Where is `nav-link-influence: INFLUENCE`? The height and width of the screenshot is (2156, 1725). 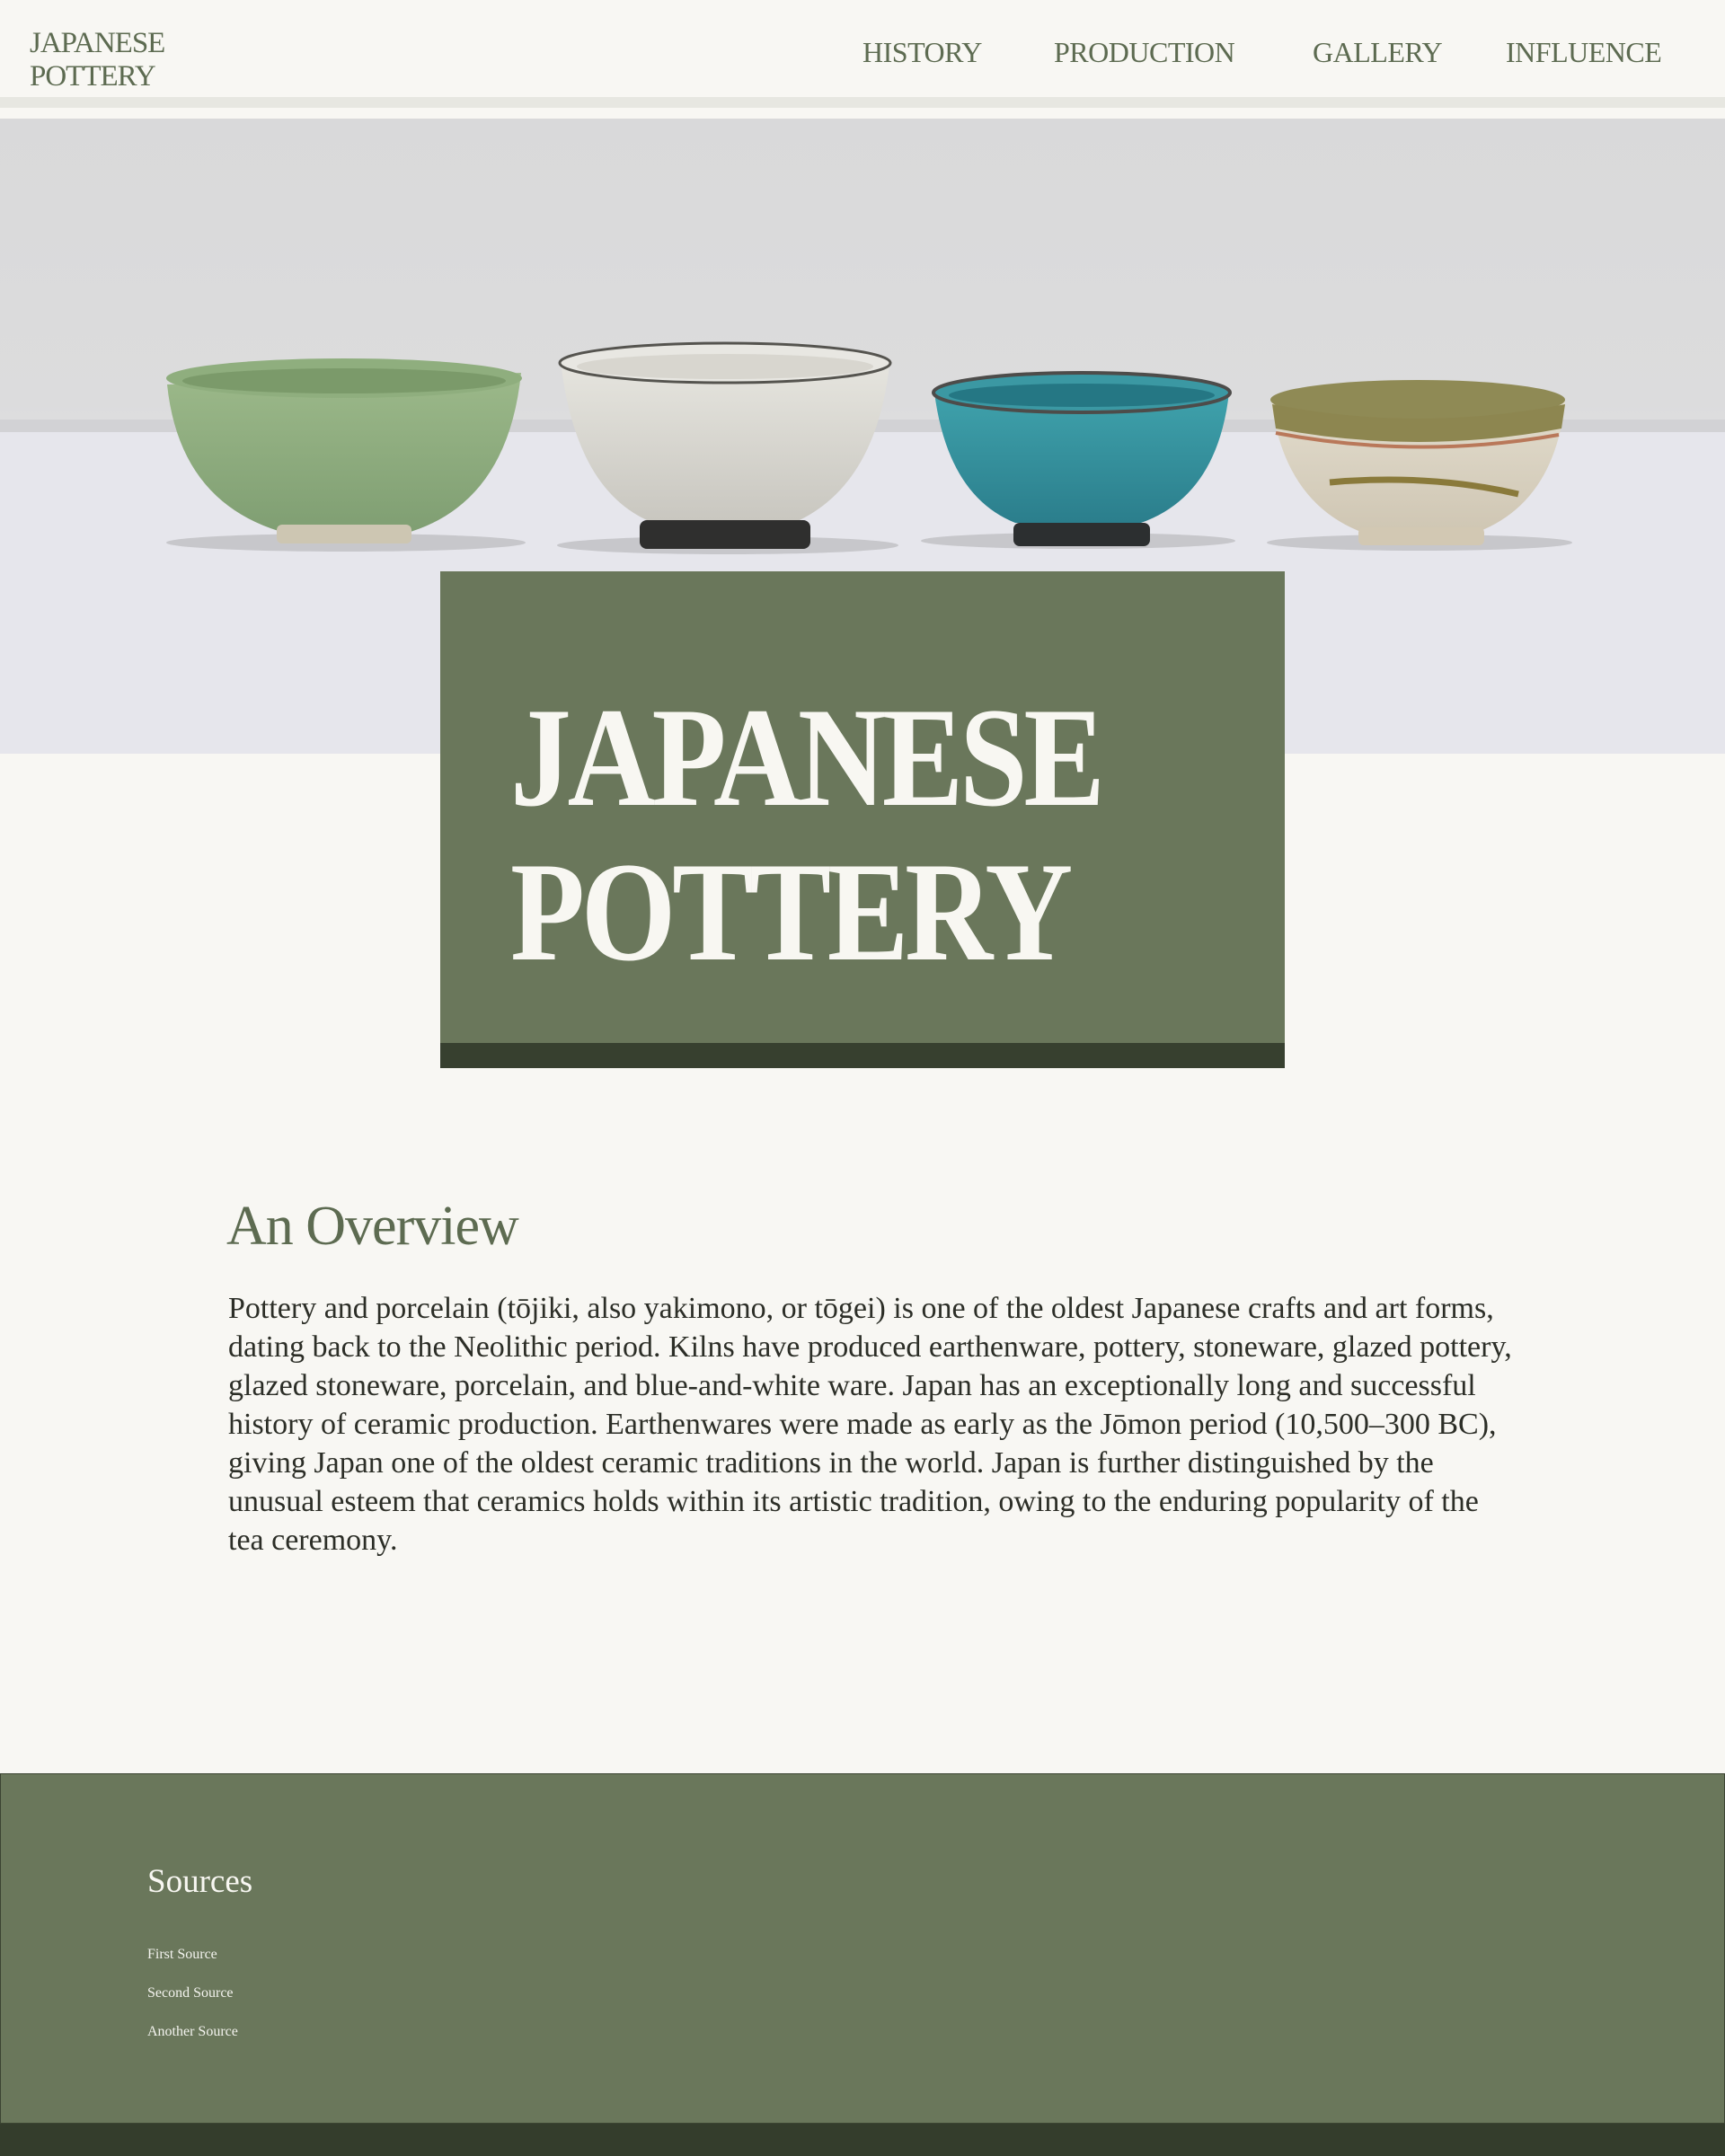
nav-link-influence: INFLUENCE is located at coordinates (1584, 53).